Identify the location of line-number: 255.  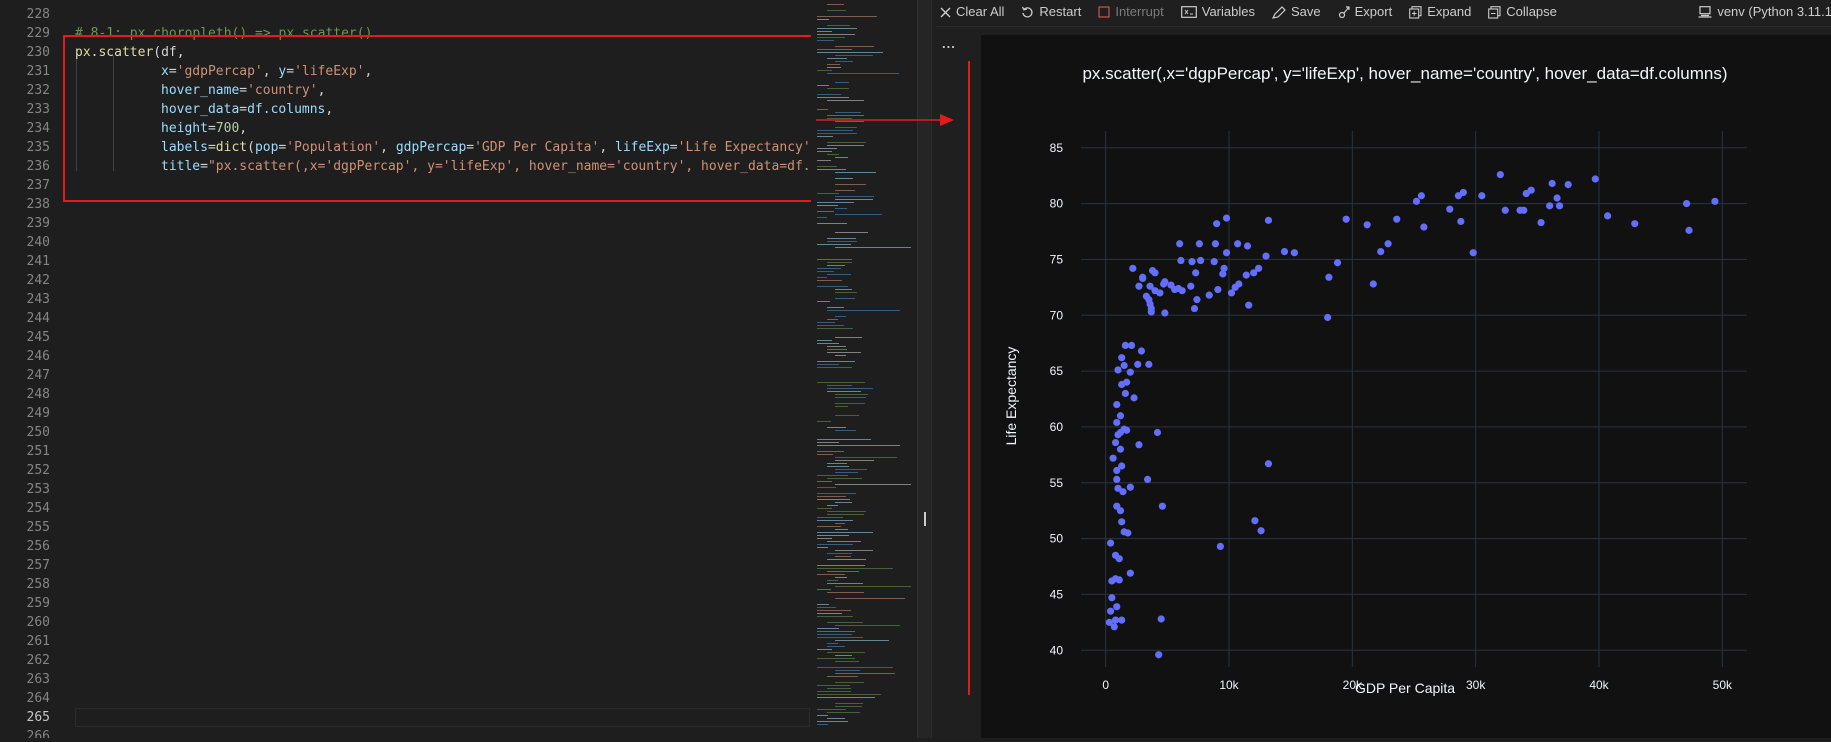
(38, 527).